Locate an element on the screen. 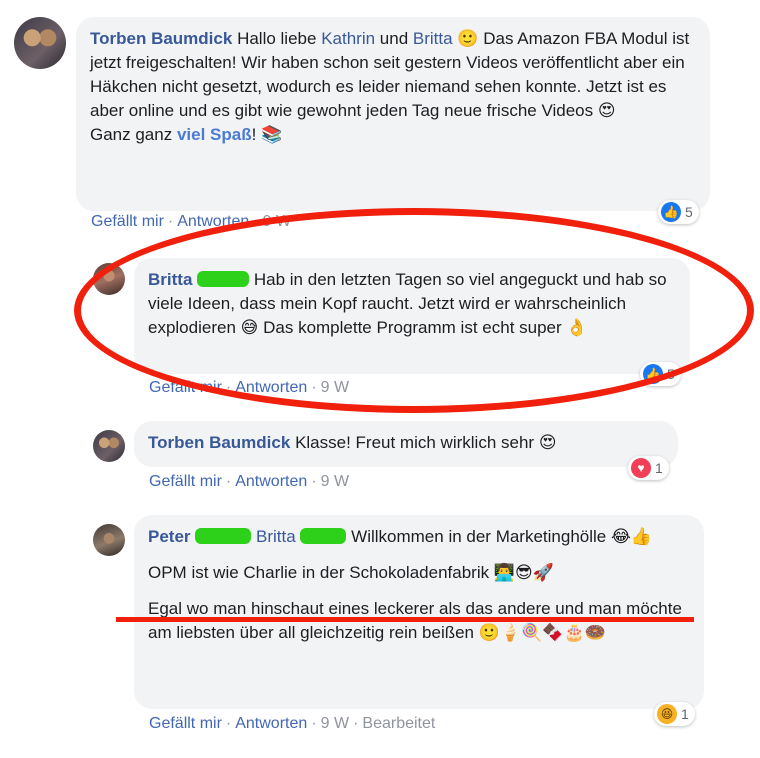 Image resolution: width=760 pixels, height=758 pixels. edited-label: Bearbeitet is located at coordinates (398, 723).